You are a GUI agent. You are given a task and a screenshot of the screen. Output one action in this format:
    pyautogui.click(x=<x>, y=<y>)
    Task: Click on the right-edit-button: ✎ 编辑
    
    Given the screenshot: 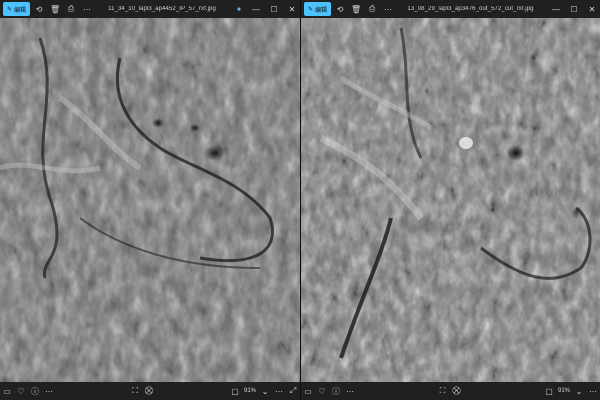 What is the action you would take?
    pyautogui.click(x=318, y=9)
    